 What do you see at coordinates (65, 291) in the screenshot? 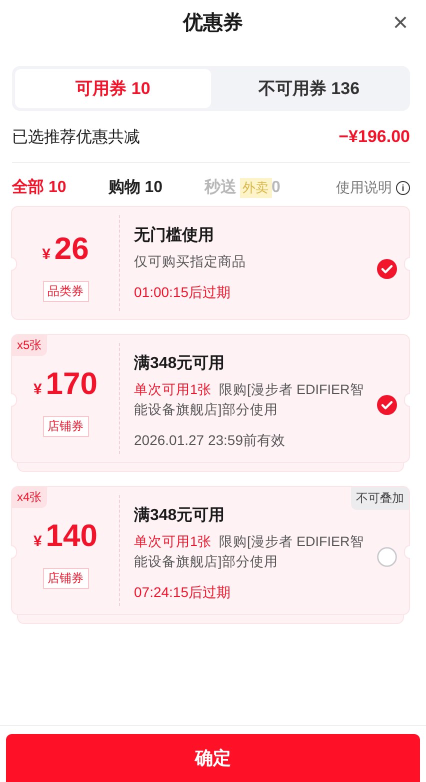
I see `coupon-type-badge: 品类券` at bounding box center [65, 291].